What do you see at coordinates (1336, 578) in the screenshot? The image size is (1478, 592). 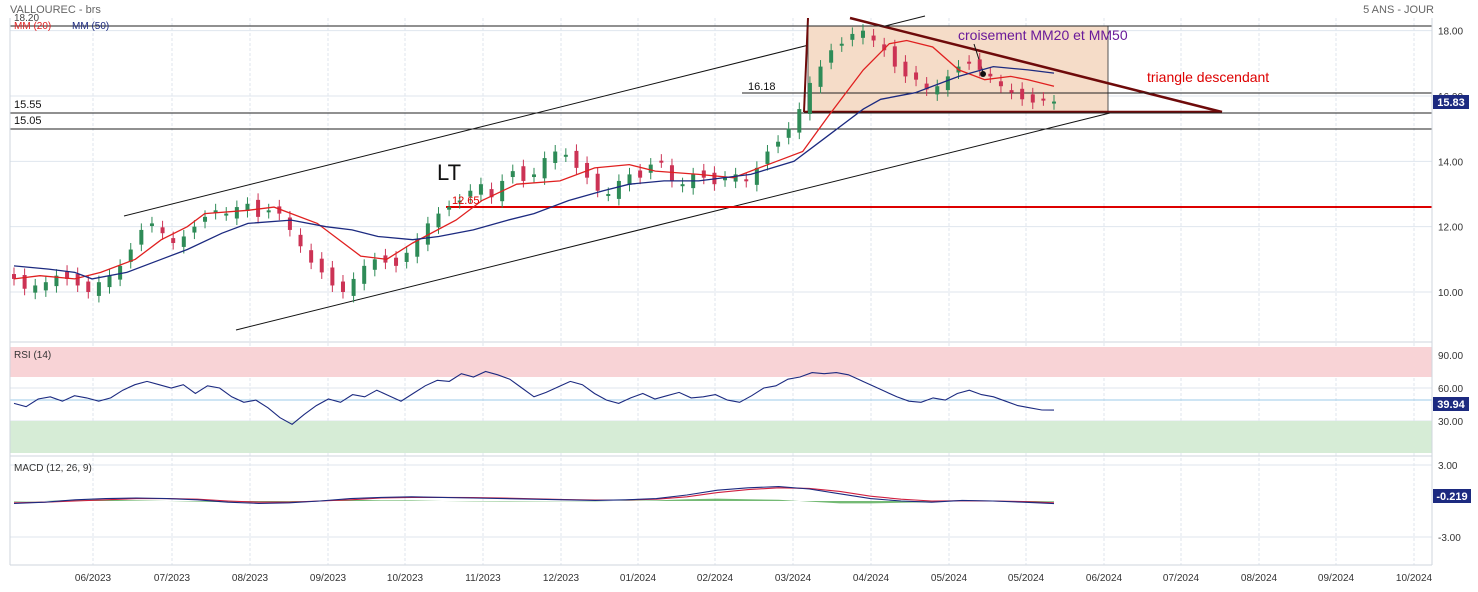 I see `x-tick-label: 09/2024` at bounding box center [1336, 578].